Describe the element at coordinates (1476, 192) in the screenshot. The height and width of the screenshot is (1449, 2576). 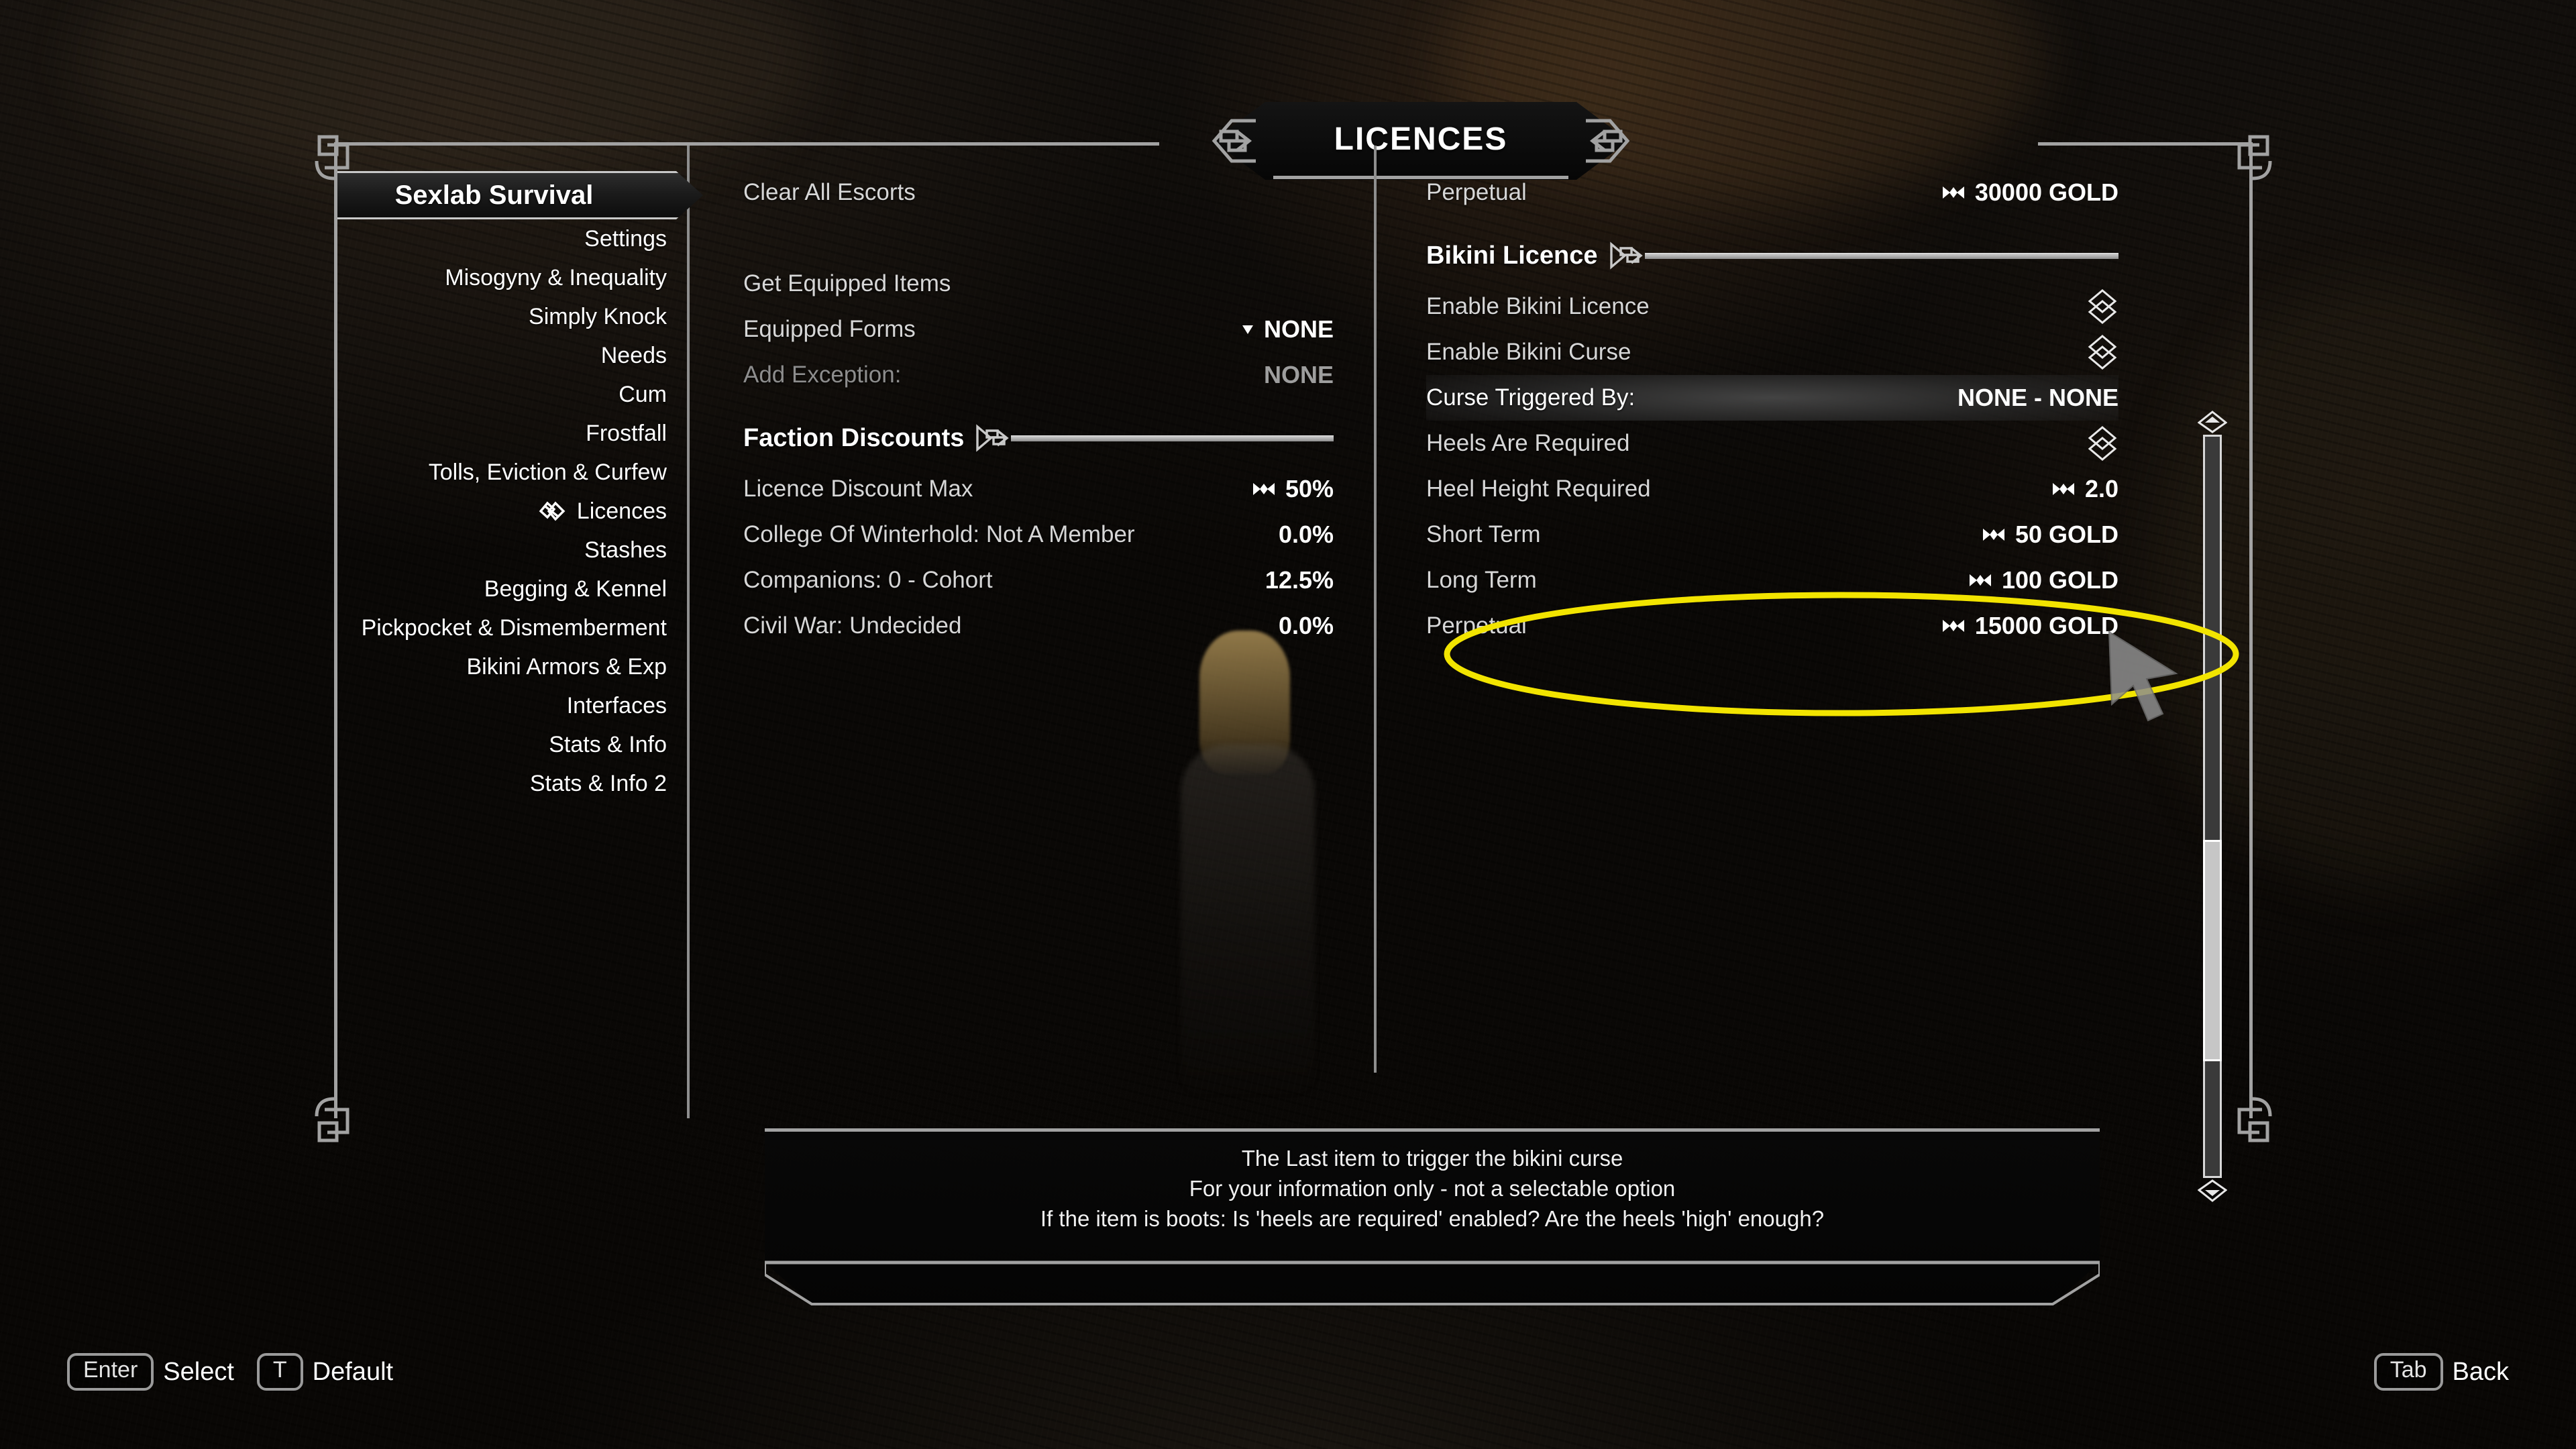
I see `option-label: Perpetual` at that location.